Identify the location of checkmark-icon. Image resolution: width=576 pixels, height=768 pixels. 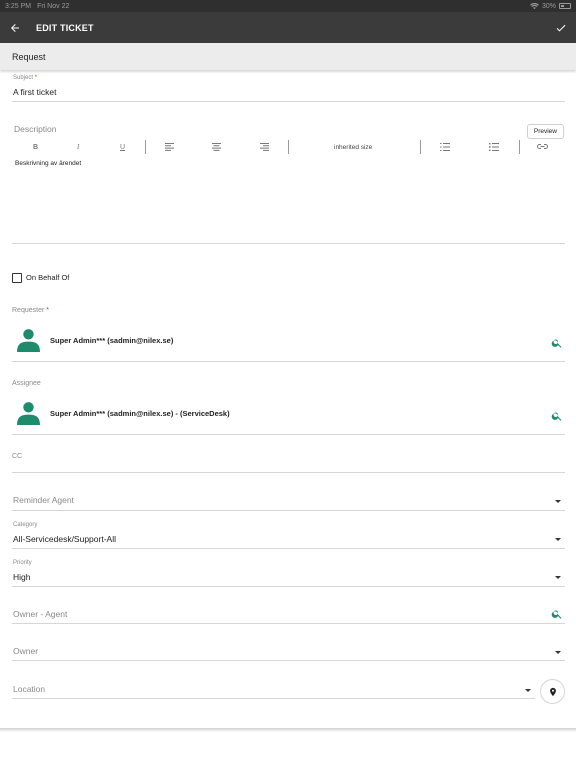
(561, 27).